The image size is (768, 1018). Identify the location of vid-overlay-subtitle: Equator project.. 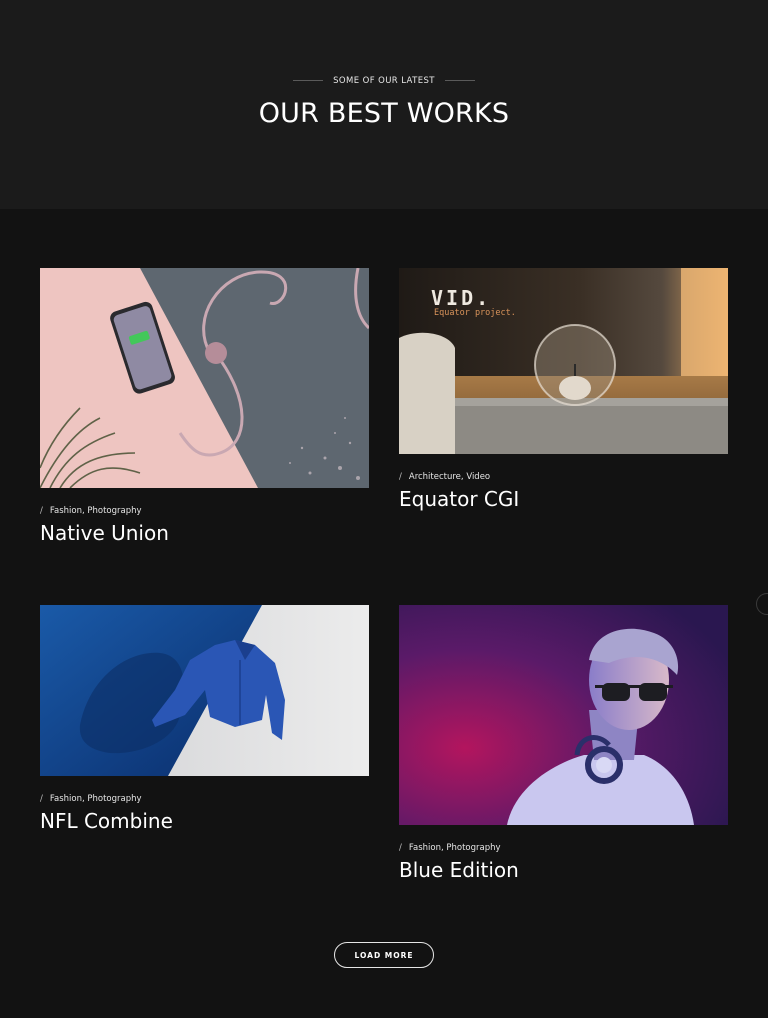
(475, 313).